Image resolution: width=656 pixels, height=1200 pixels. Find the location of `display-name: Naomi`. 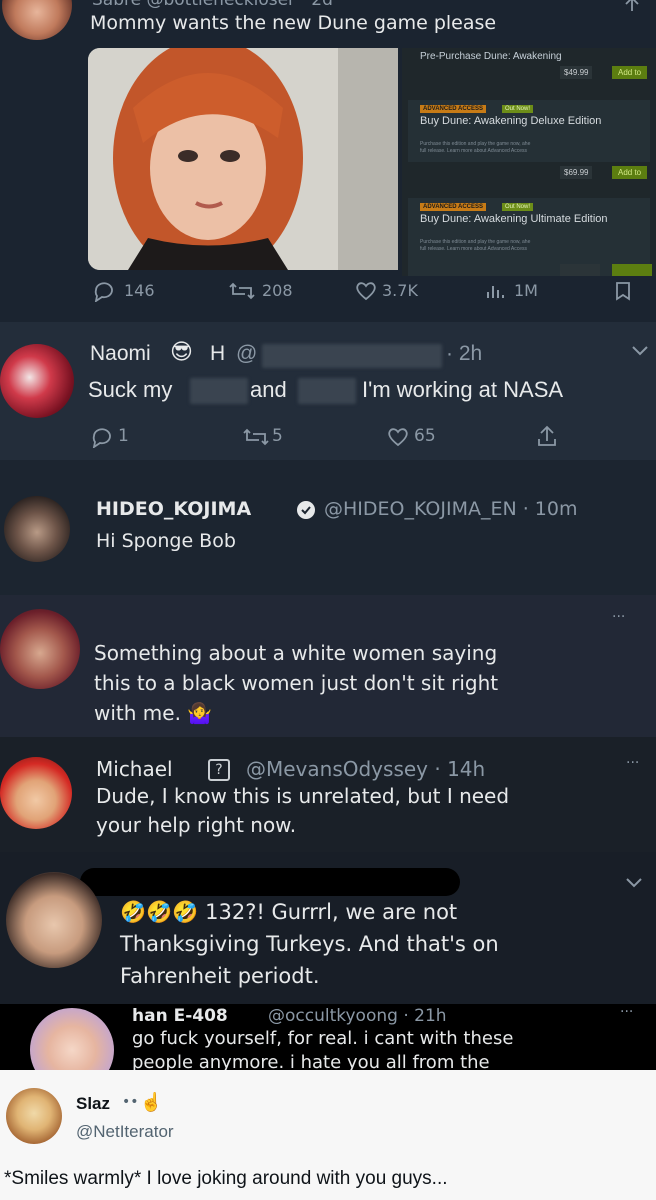

display-name: Naomi is located at coordinates (120, 354).